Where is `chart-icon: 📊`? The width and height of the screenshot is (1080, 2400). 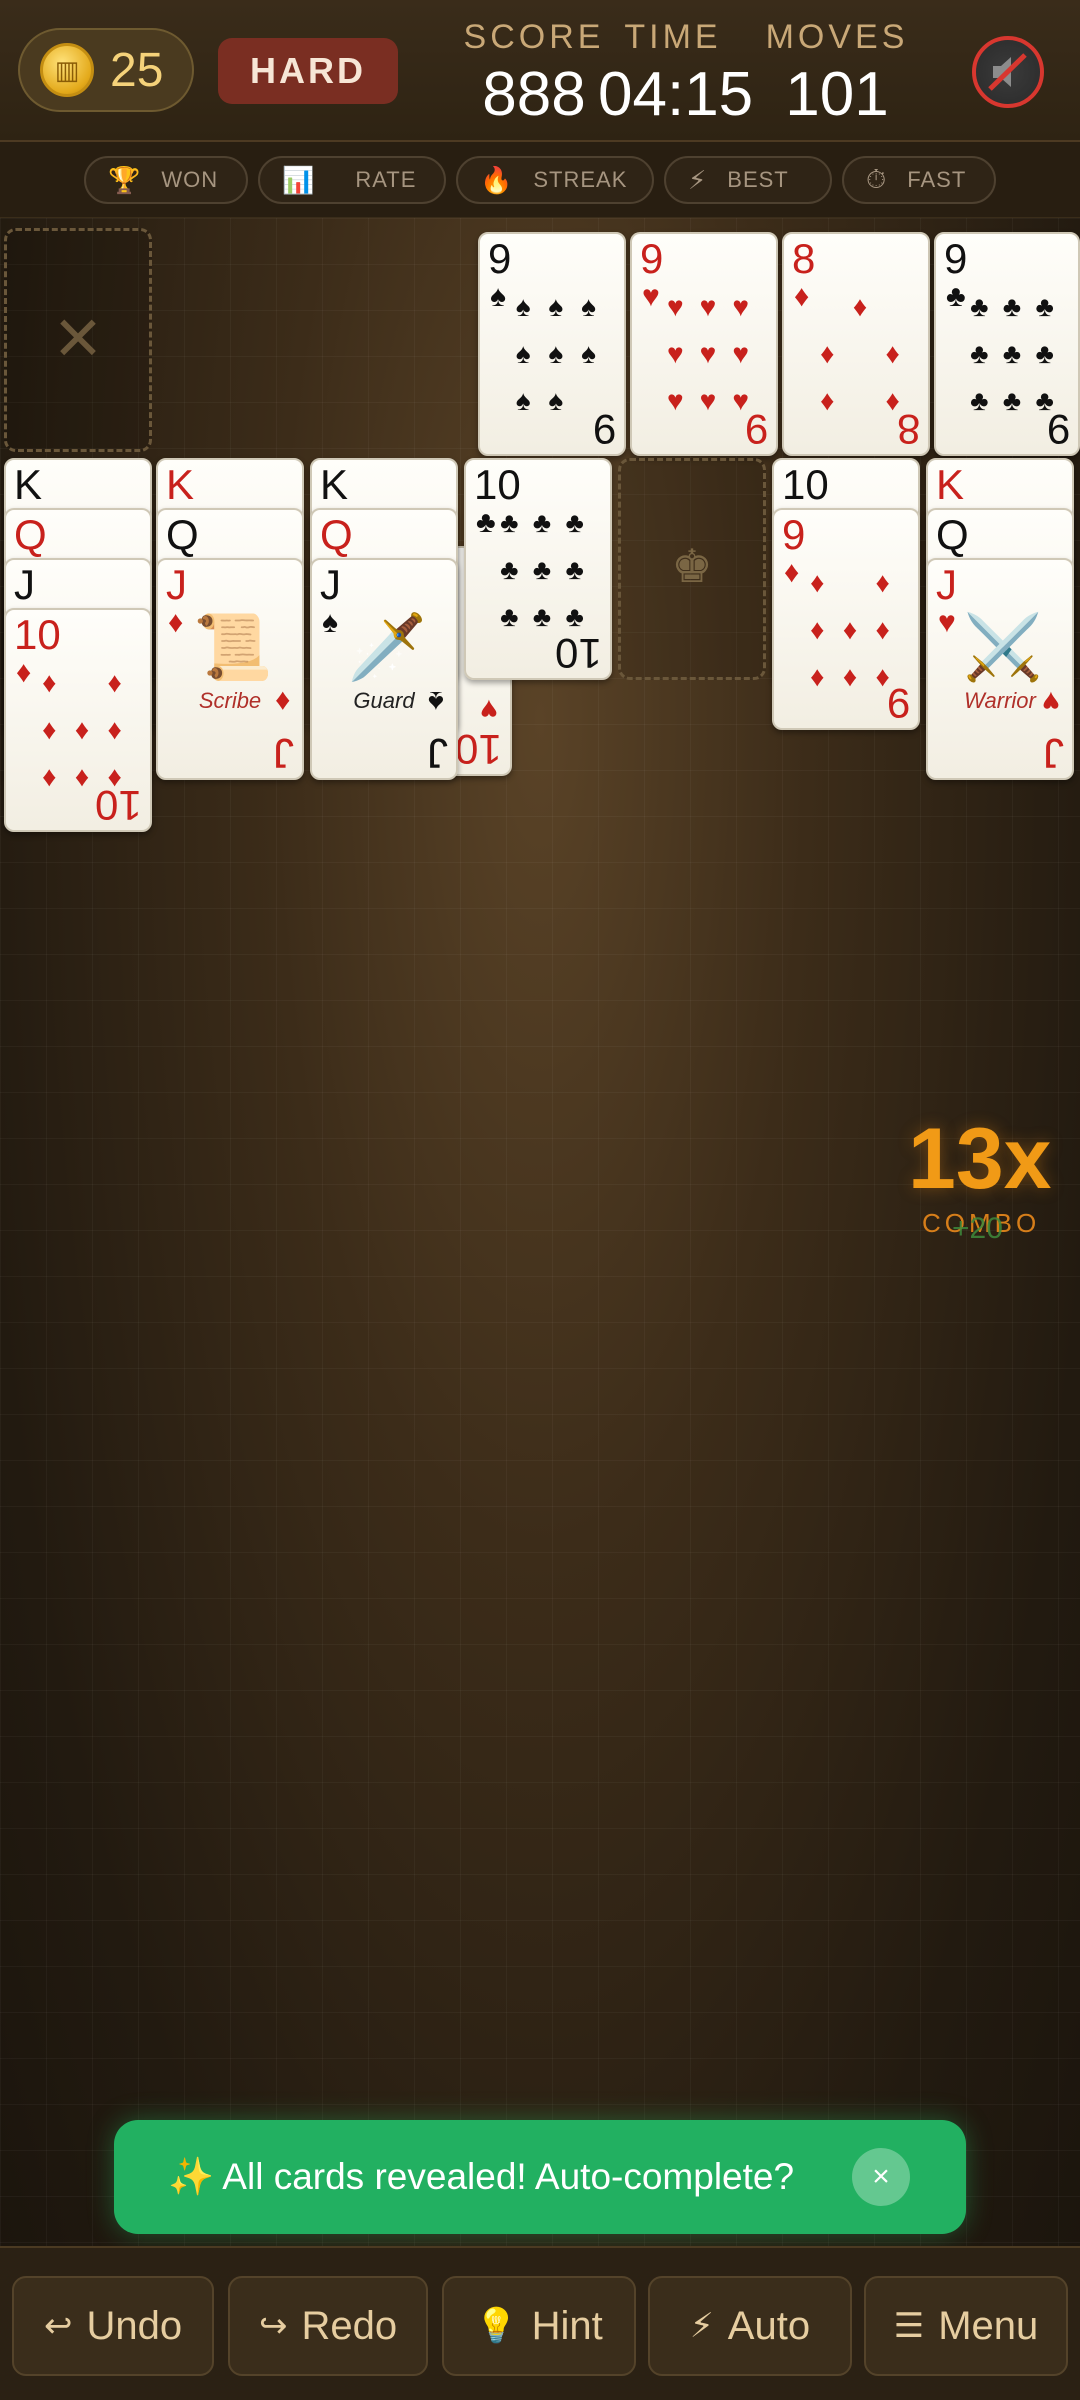
chart-icon: 📊 is located at coordinates (299, 179).